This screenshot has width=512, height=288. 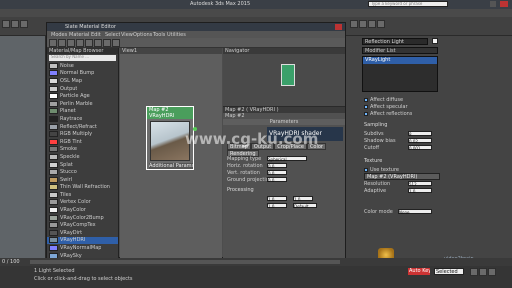 What do you see at coordinates (483, 272) in the screenshot?
I see `next-frame-icon` at bounding box center [483, 272].